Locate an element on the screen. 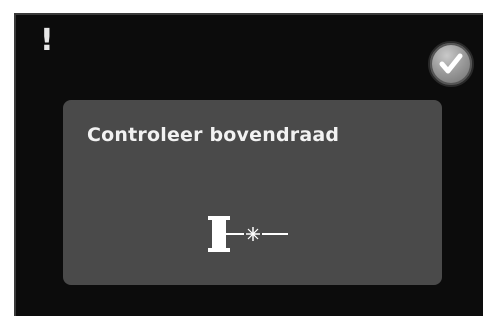 The image size is (483, 316). exclamation-icon: ! is located at coordinates (47, 40).